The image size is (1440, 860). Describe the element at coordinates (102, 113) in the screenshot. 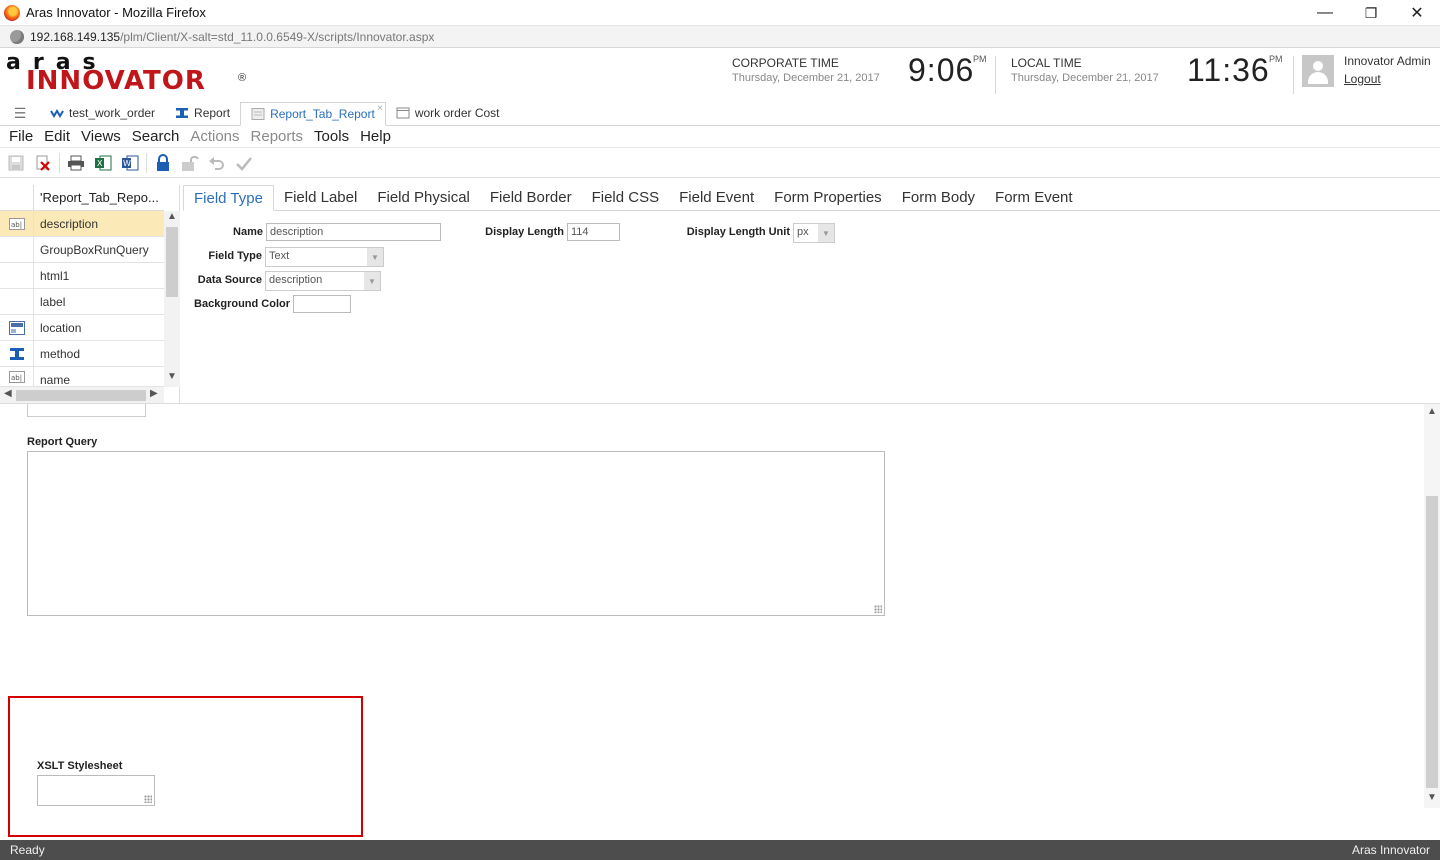

I see `tab-test-work-order: test_work_order` at that location.